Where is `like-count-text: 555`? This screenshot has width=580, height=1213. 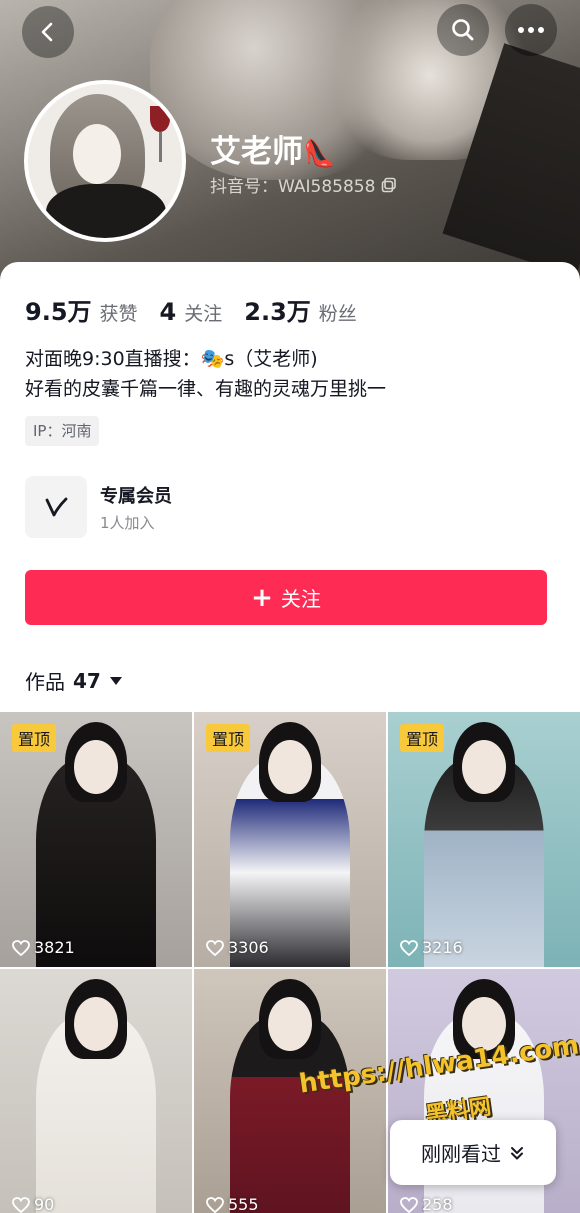 like-count-text: 555 is located at coordinates (243, 1204).